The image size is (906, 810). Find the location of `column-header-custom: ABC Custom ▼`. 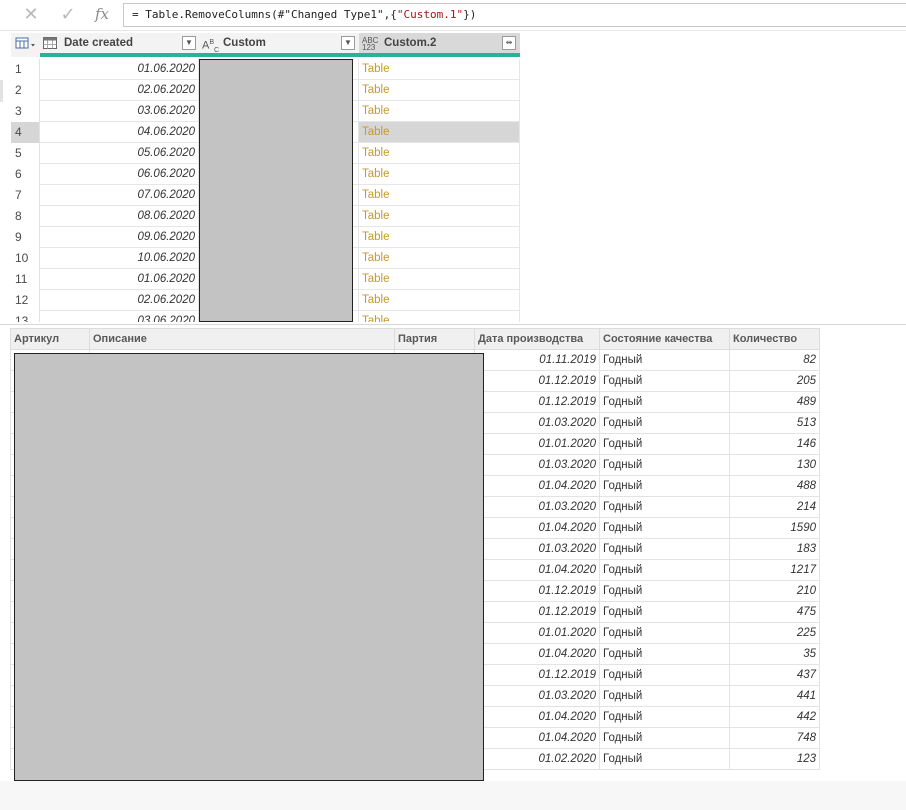

column-header-custom: ABC Custom ▼ is located at coordinates (279, 45).